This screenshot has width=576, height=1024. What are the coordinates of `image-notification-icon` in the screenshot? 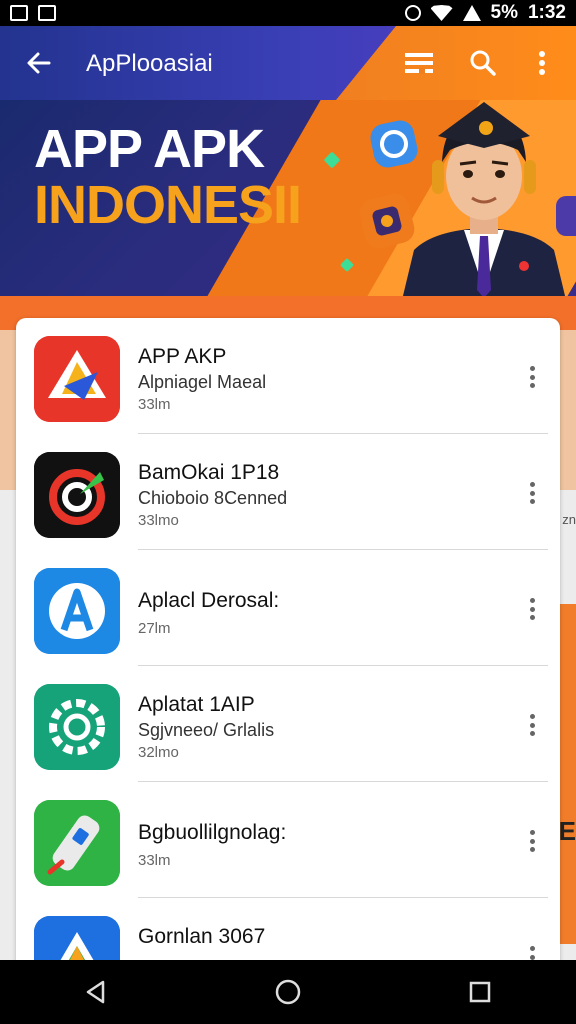 It's located at (47, 13).